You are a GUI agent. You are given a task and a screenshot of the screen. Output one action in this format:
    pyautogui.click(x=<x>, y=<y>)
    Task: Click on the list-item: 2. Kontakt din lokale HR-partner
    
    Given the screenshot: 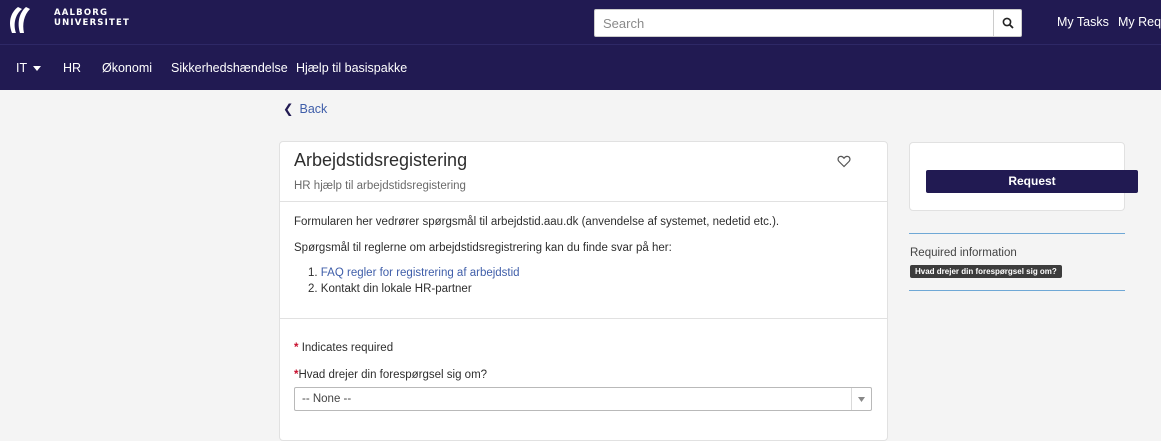 What is the action you would take?
    pyautogui.click(x=414, y=289)
    